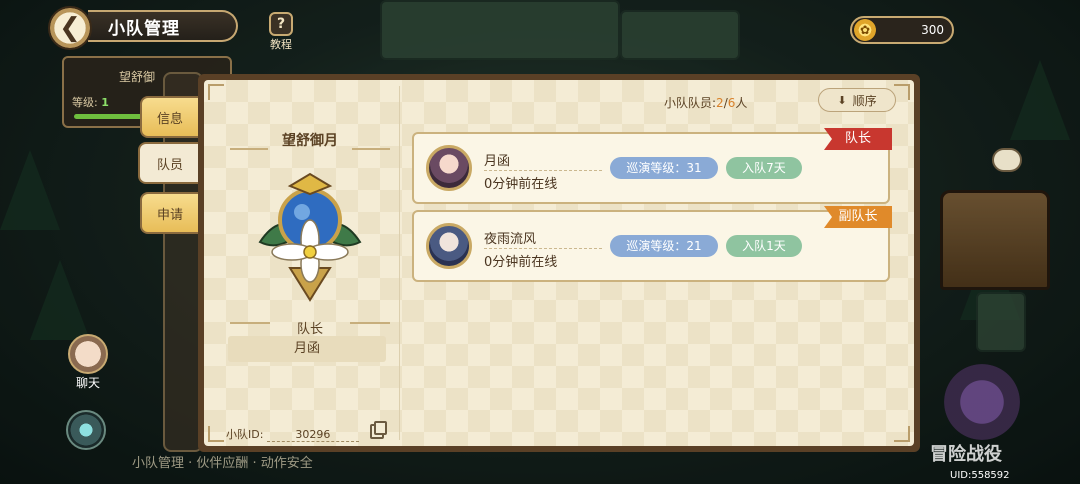 The image size is (1080, 484). I want to click on member-count-current: 2, so click(720, 103).